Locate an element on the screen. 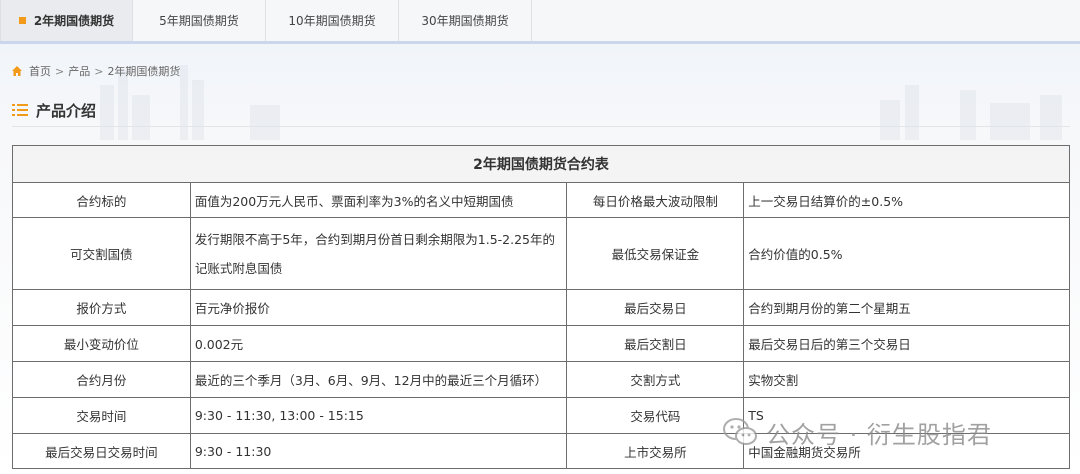 The height and width of the screenshot is (474, 1080). row-value: 上一交易日结算价的±0.5% is located at coordinates (906, 200).